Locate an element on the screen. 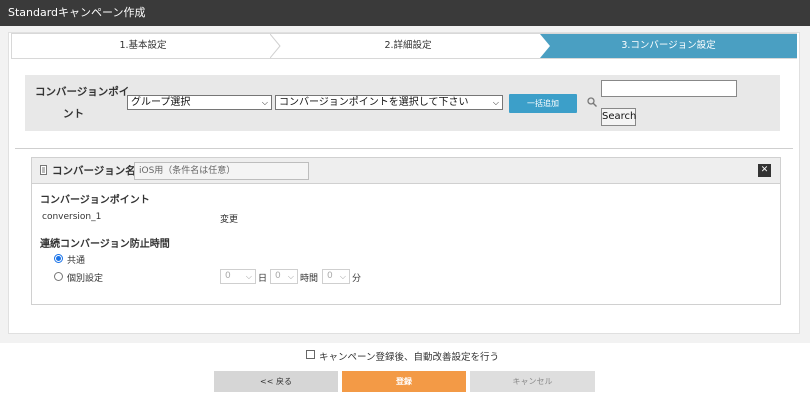 This screenshot has width=810, height=397. cancel-button: キャンセル is located at coordinates (532, 381).